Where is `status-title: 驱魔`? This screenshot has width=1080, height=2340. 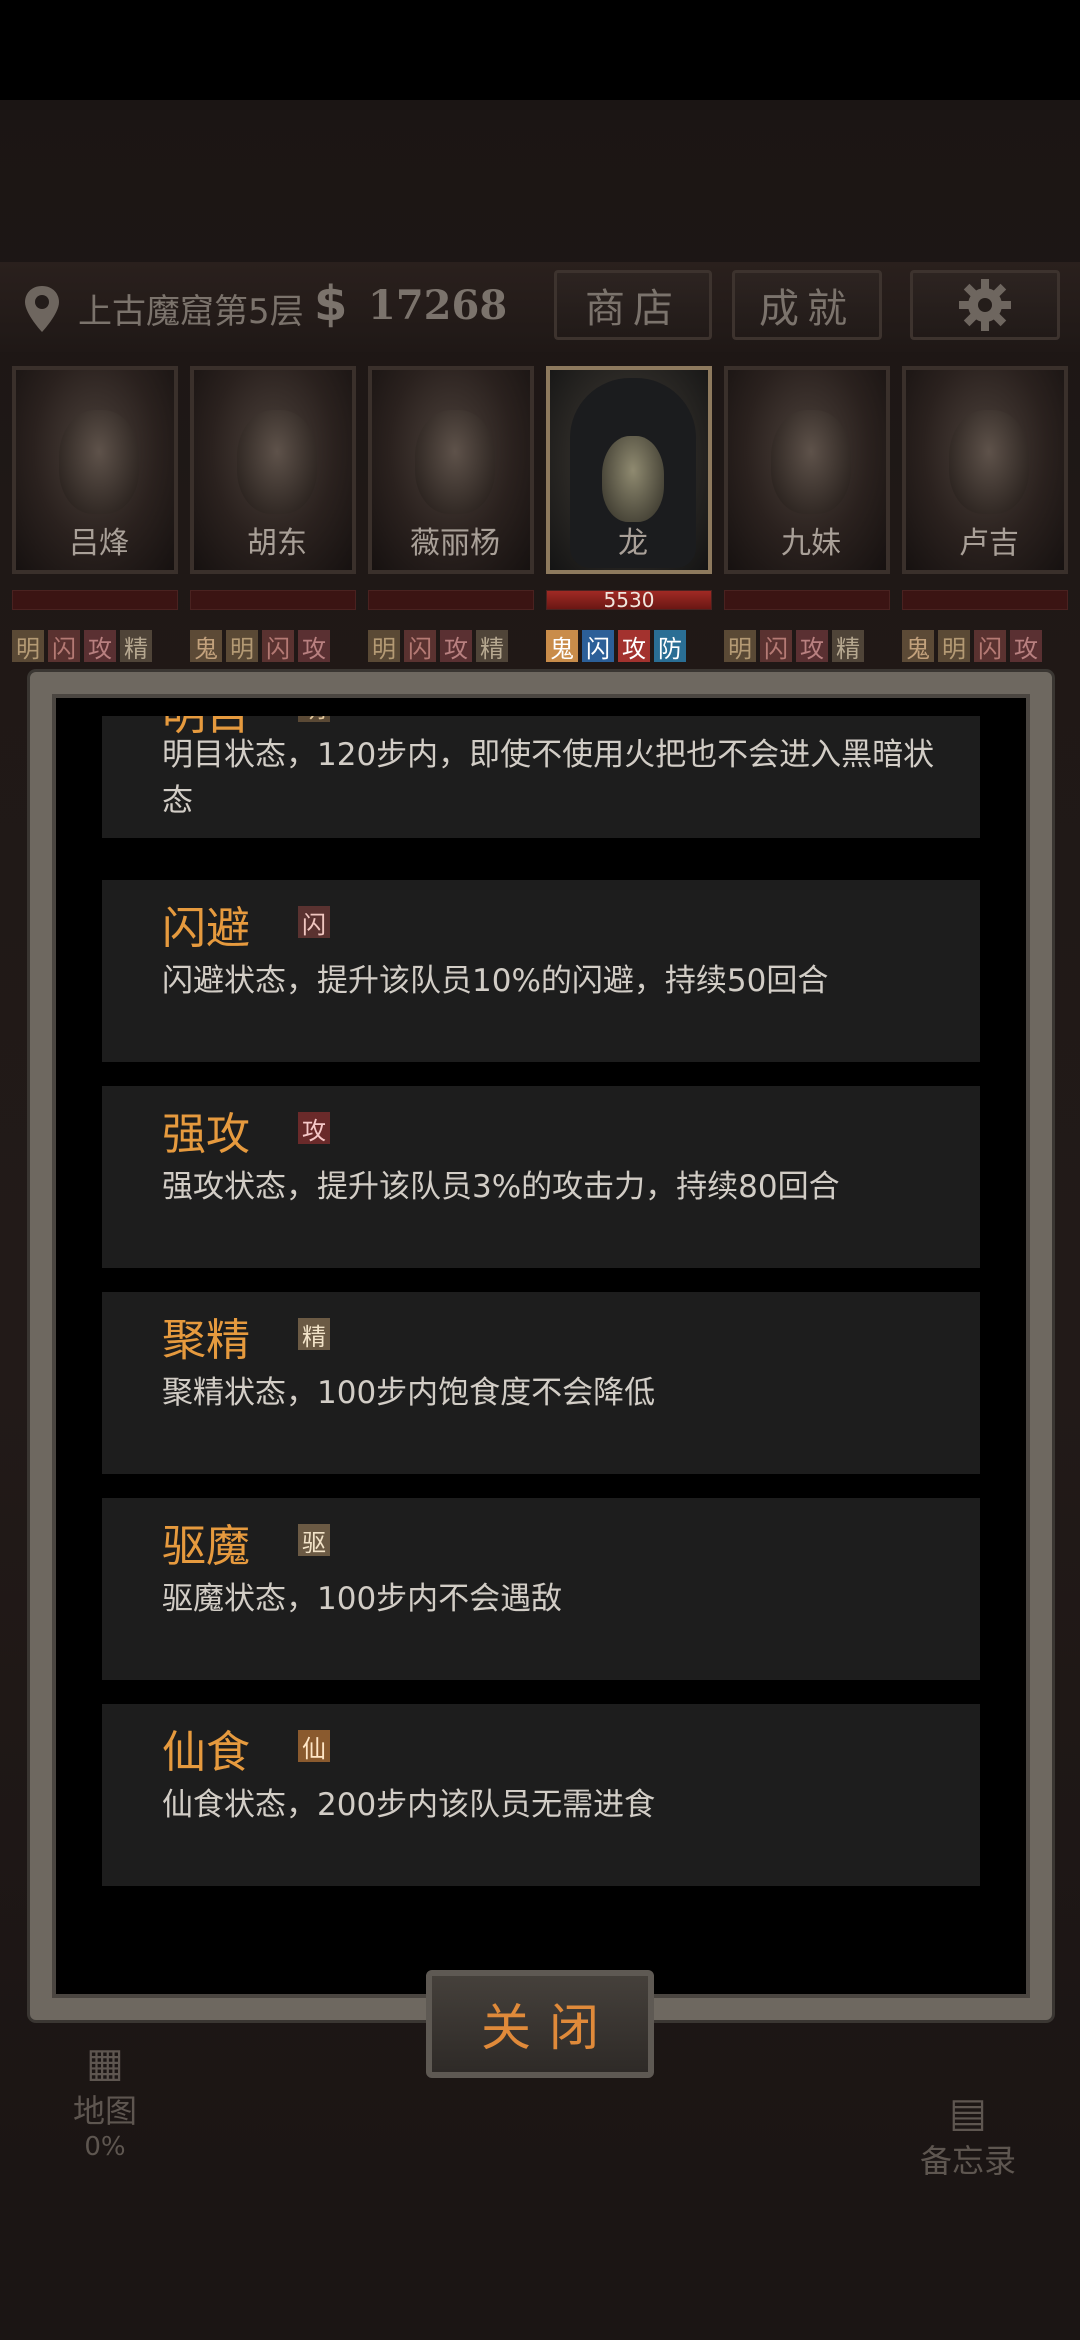 status-title: 驱魔 is located at coordinates (206, 1546).